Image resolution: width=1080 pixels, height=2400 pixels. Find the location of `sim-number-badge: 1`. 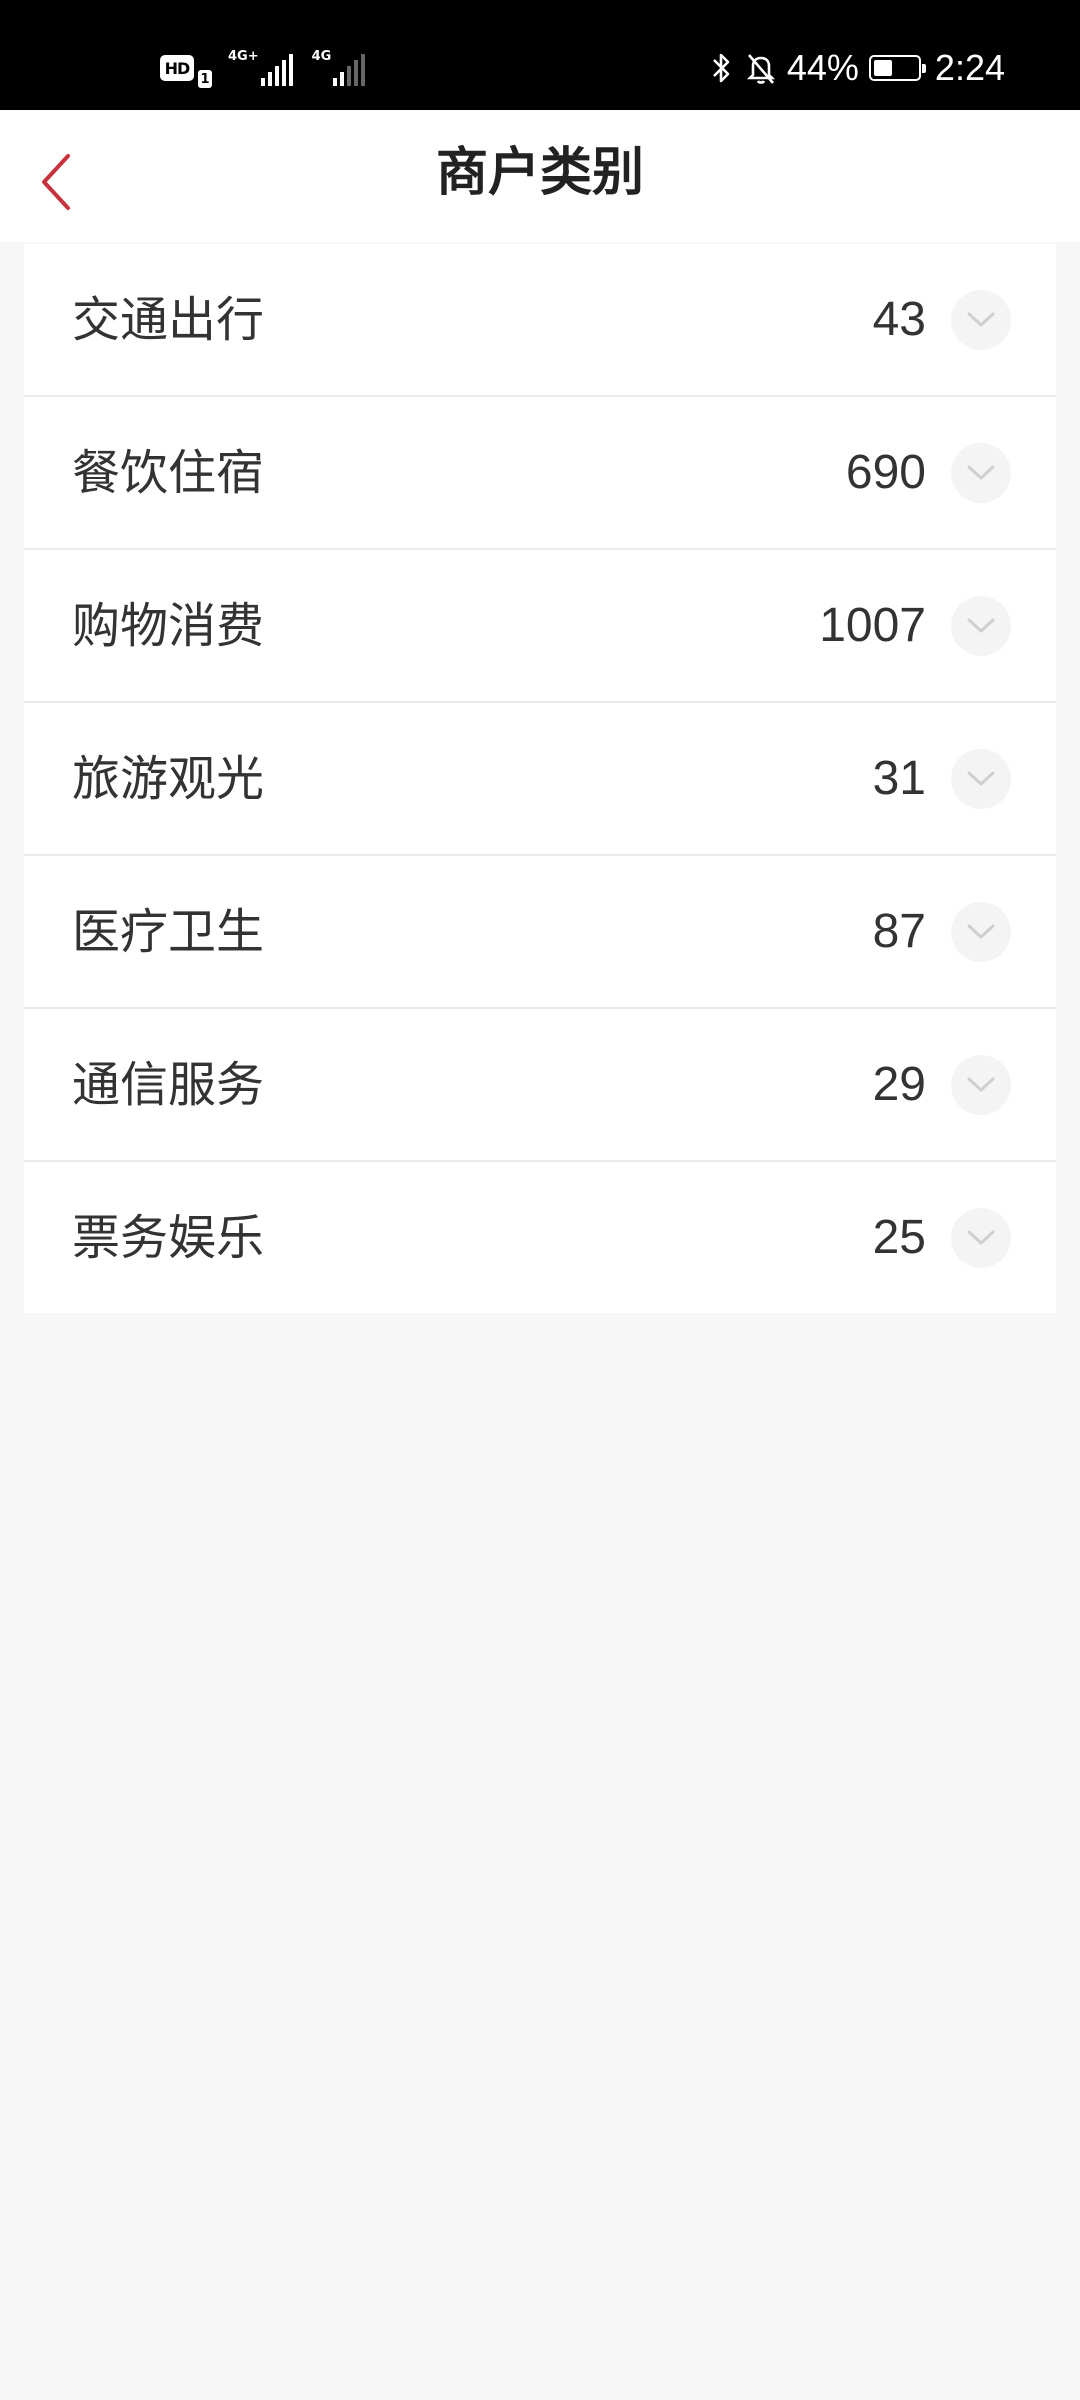

sim-number-badge: 1 is located at coordinates (205, 79).